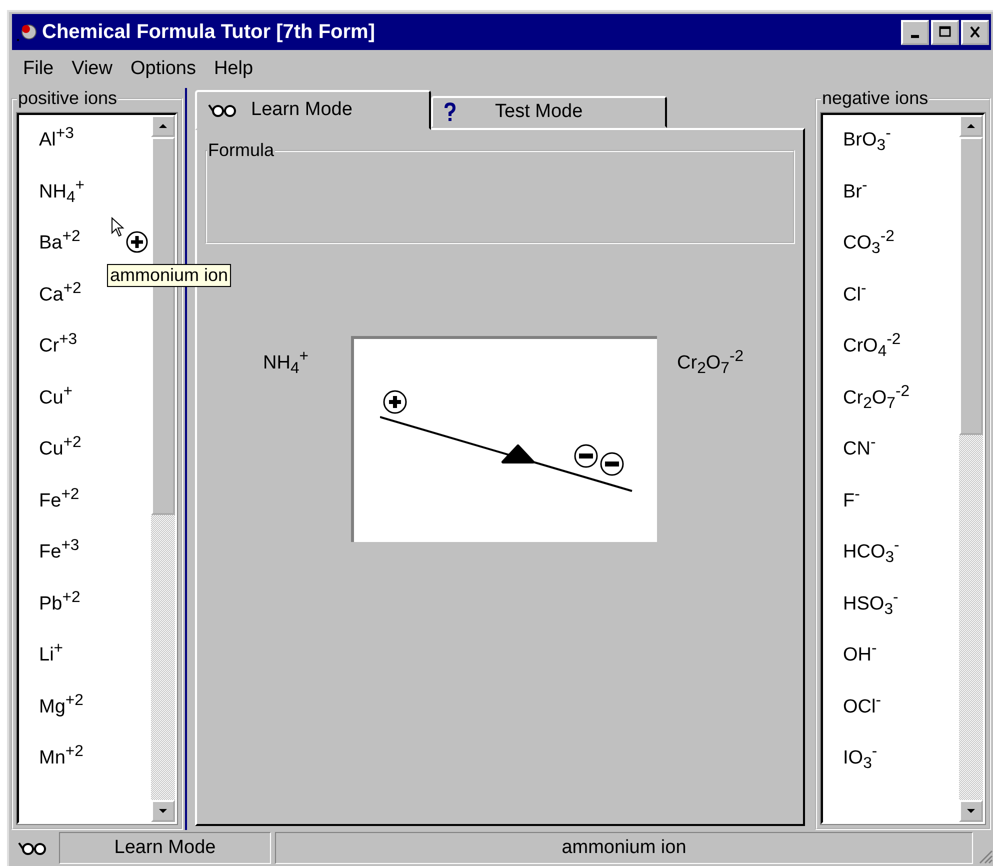 Image resolution: width=993 pixels, height=866 pixels. I want to click on window-title: Chemical Formula Tutor [7th Form], so click(208, 32).